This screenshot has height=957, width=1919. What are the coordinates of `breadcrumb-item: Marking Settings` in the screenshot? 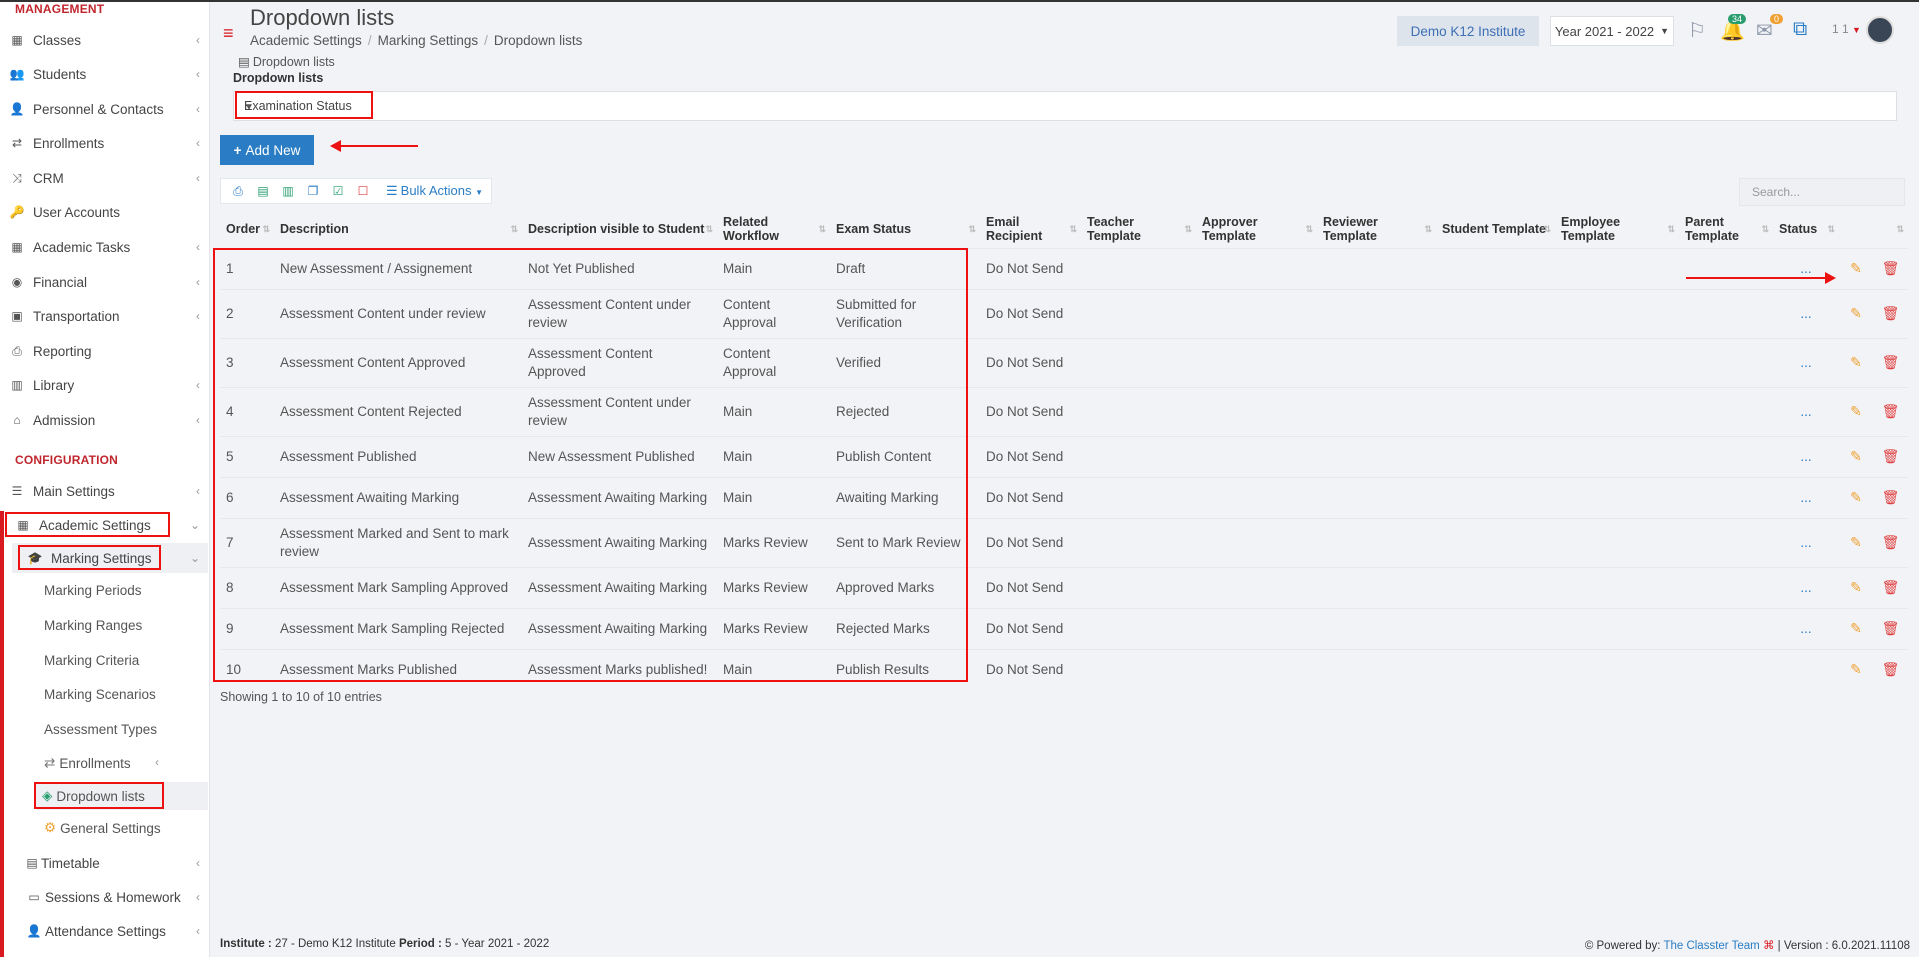 It's located at (428, 40).